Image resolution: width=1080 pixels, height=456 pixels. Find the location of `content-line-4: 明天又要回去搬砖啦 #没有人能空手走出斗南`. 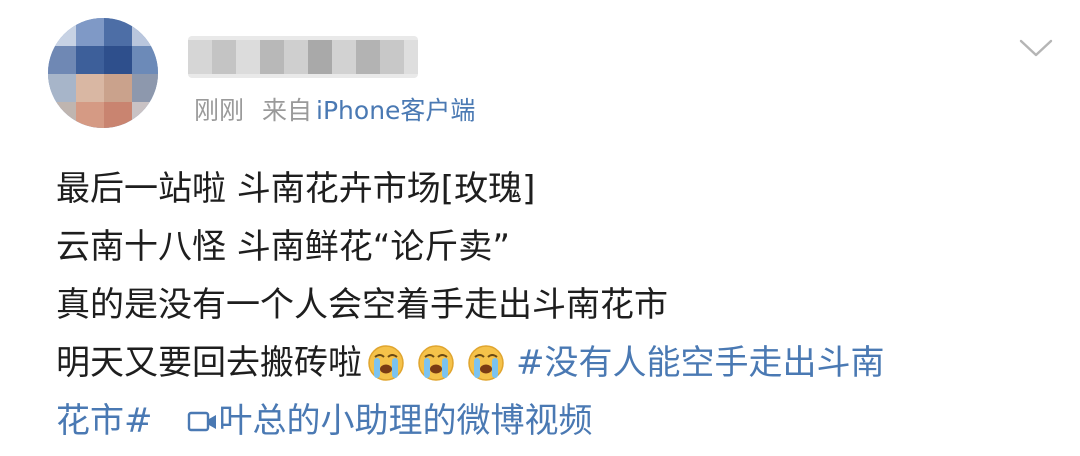

content-line-4: 明天又要回去搬砖啦 #没有人能空手走出斗南 is located at coordinates (556, 363).